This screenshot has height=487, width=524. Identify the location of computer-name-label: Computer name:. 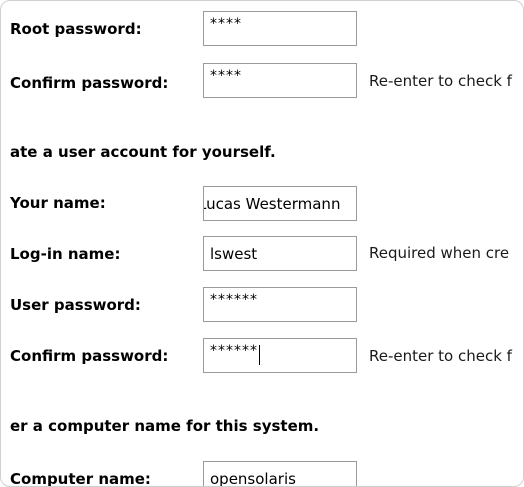
(80, 478).